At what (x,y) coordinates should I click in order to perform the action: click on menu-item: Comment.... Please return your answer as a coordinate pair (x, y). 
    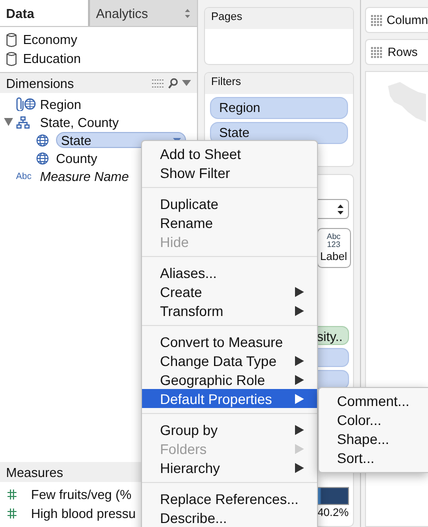
    Looking at the image, I should click on (373, 401).